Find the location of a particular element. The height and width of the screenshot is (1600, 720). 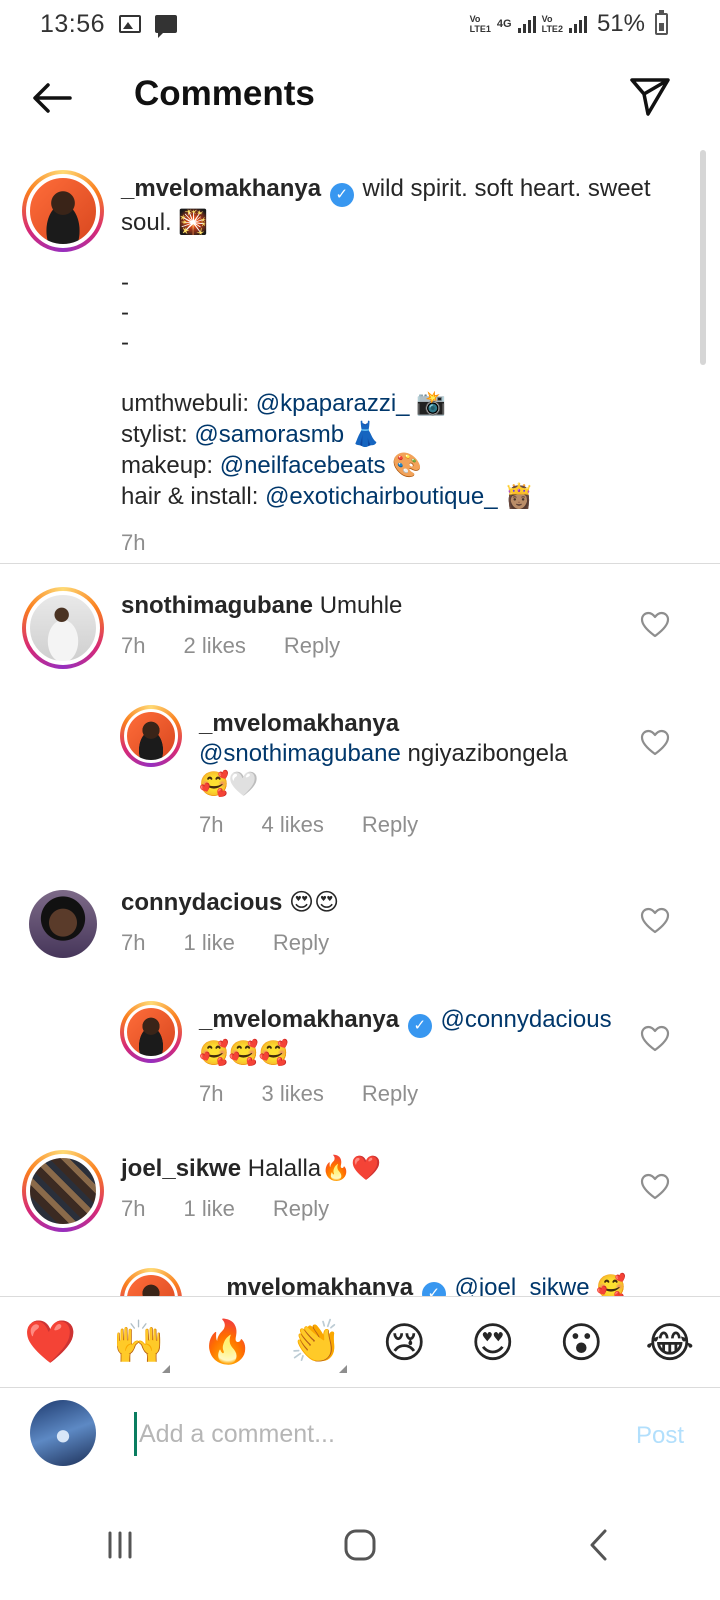

comment: connydacious 😍😍 7h 1 like Reply is located at coordinates (230, 922).